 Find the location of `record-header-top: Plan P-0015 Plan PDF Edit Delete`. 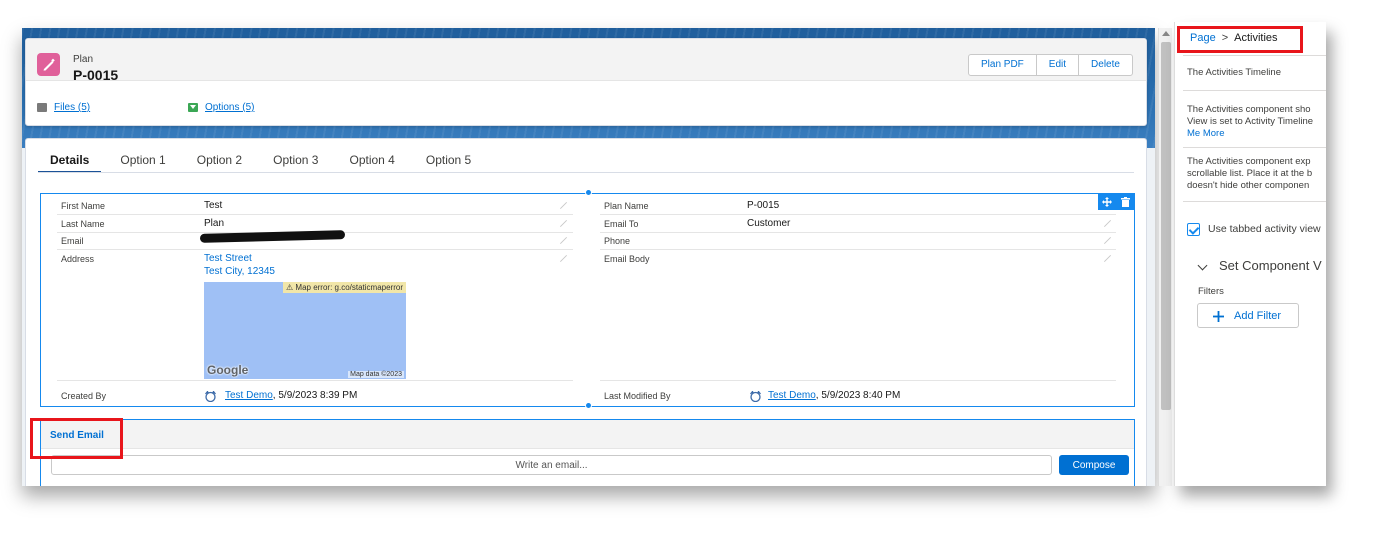

record-header-top: Plan P-0015 Plan PDF Edit Delete is located at coordinates (586, 61).